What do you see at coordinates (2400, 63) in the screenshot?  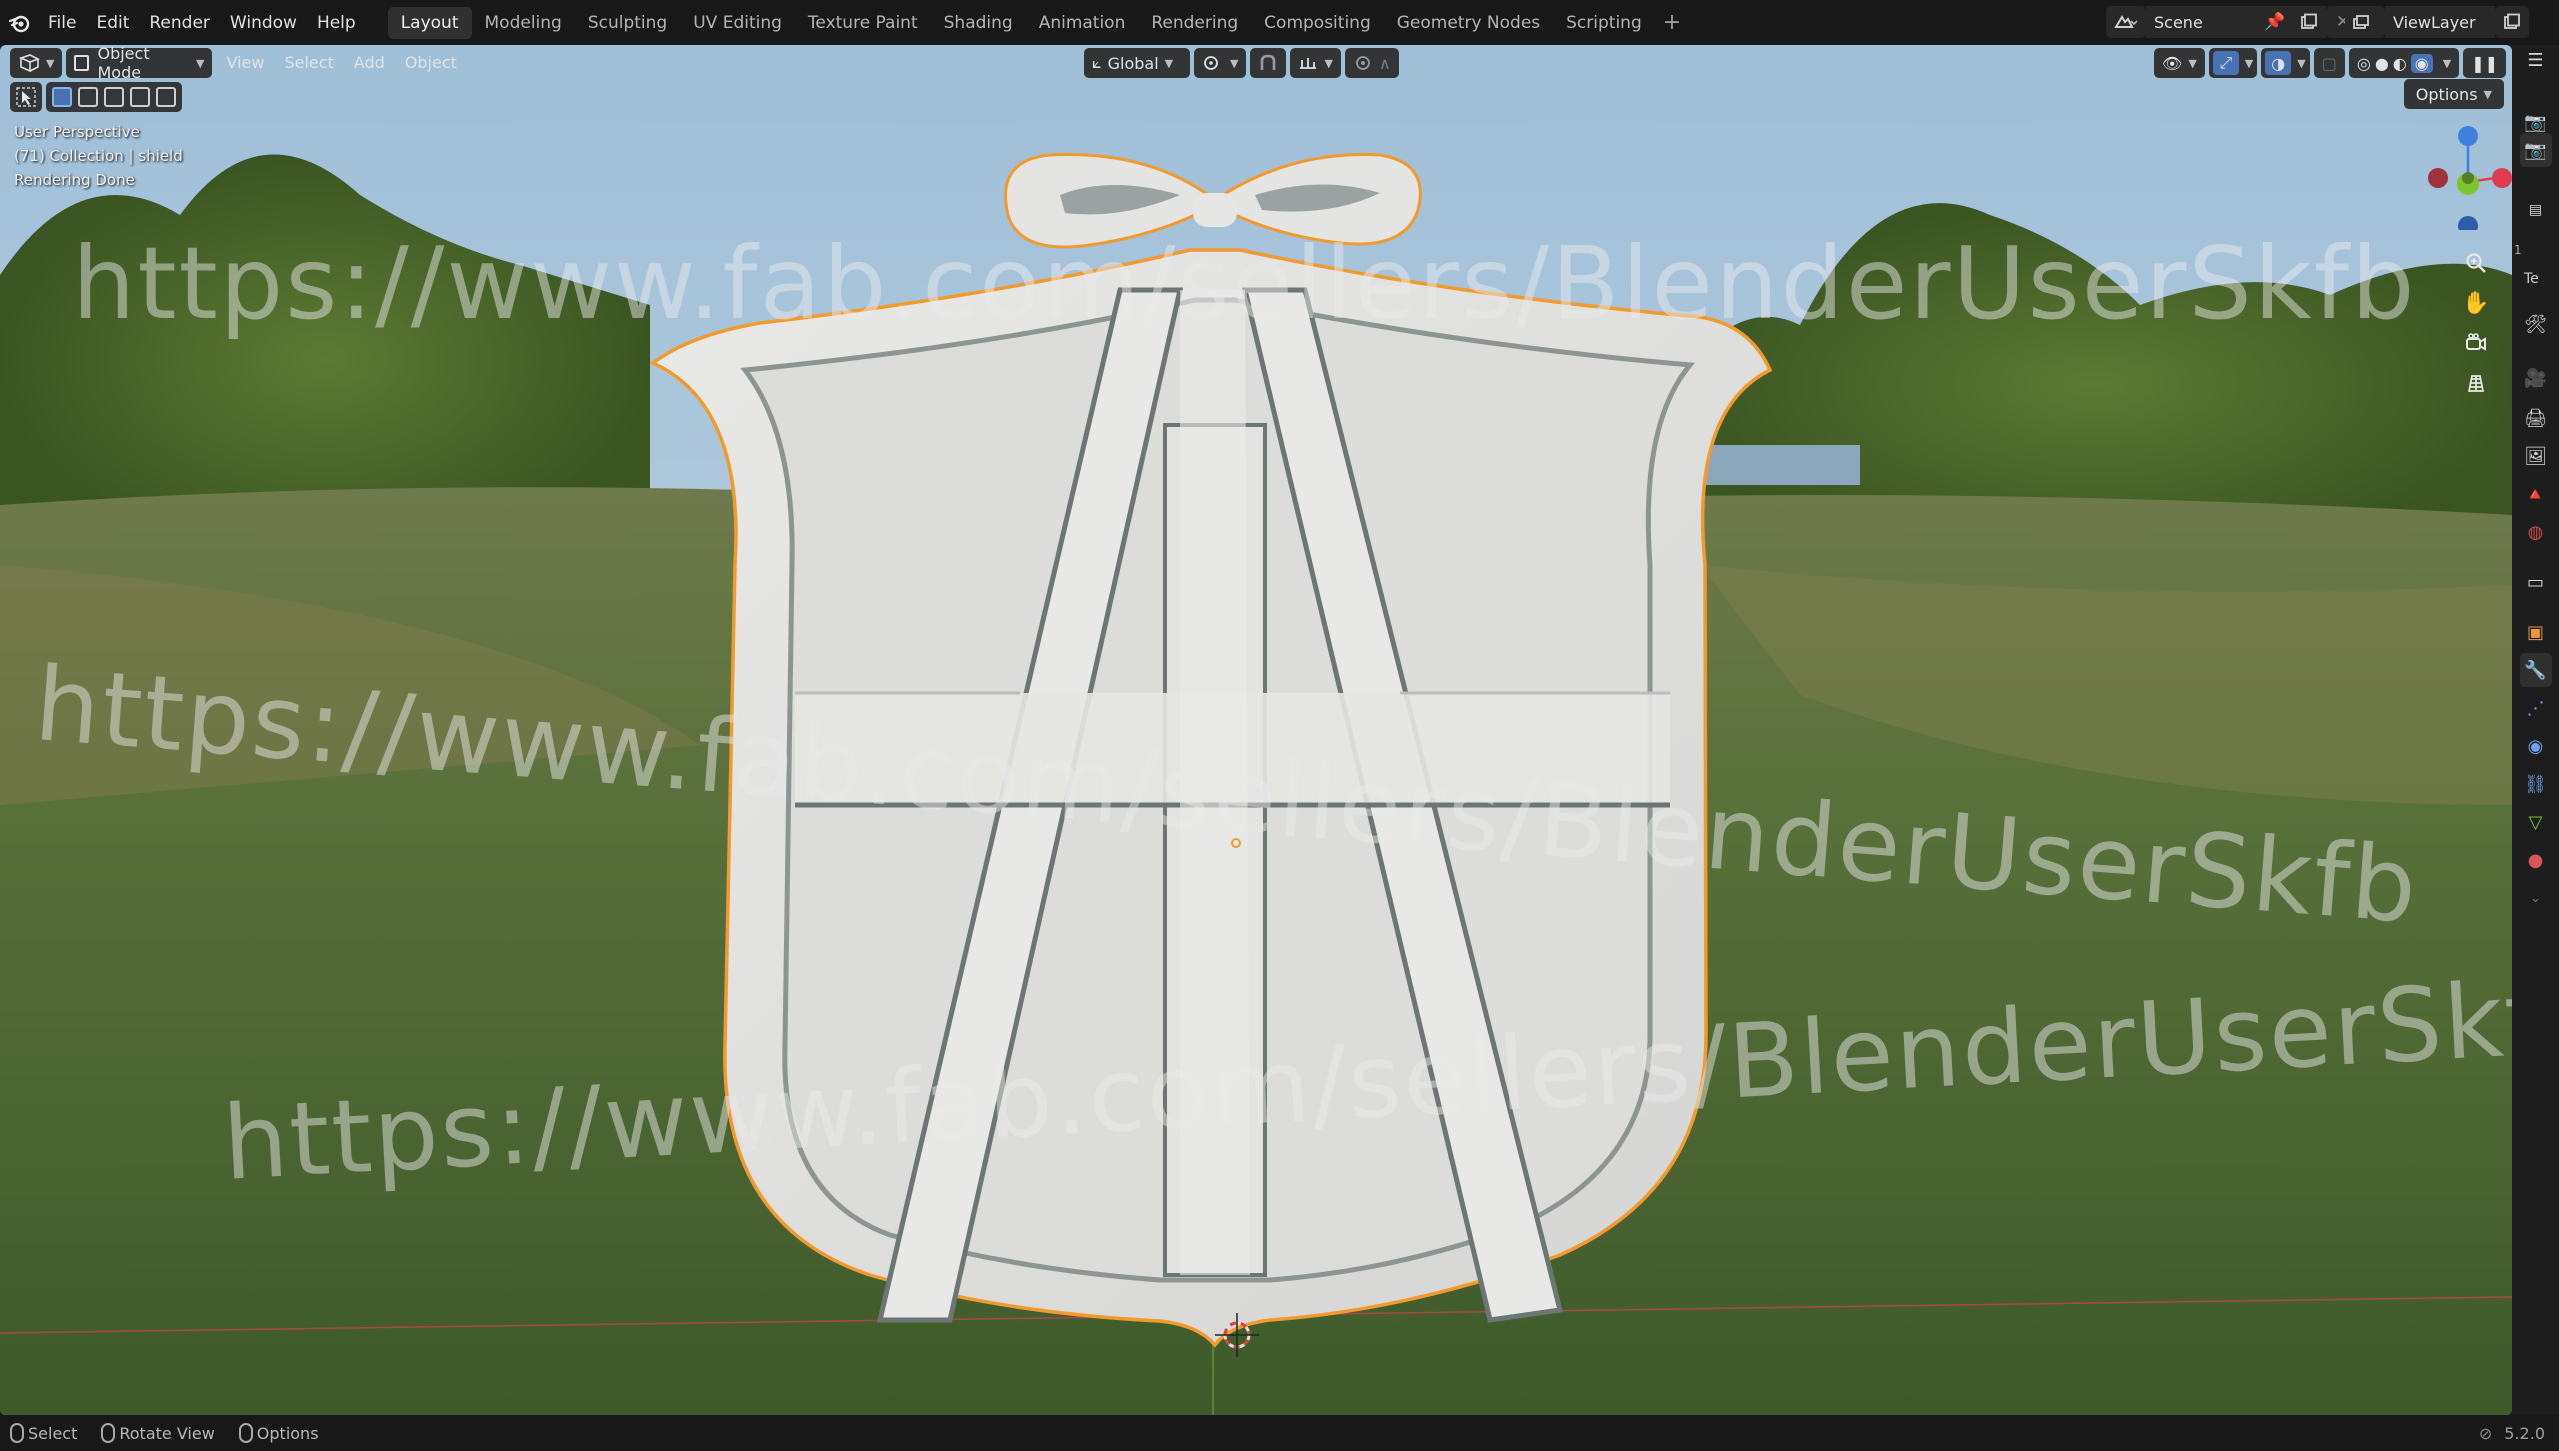 I see `material-shading-icon: ◐` at bounding box center [2400, 63].